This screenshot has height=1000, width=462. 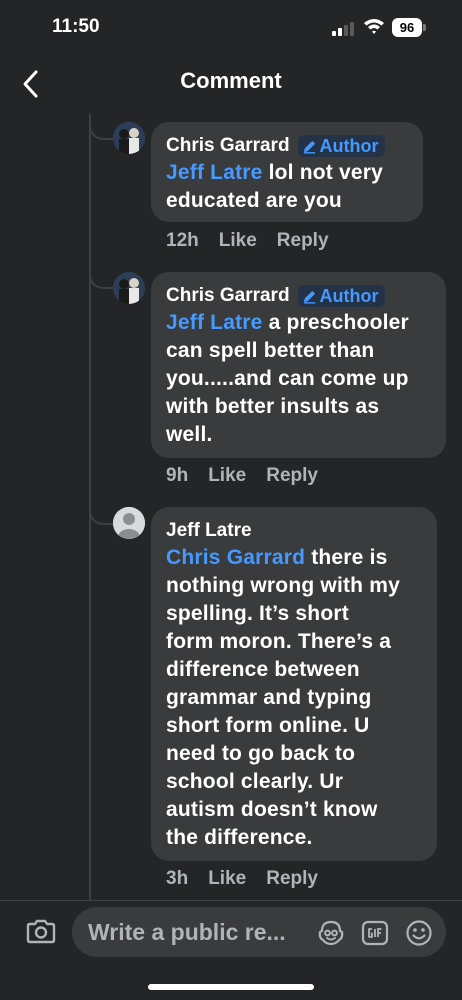 I want to click on avatar-sticker-icon, so click(x=331, y=933).